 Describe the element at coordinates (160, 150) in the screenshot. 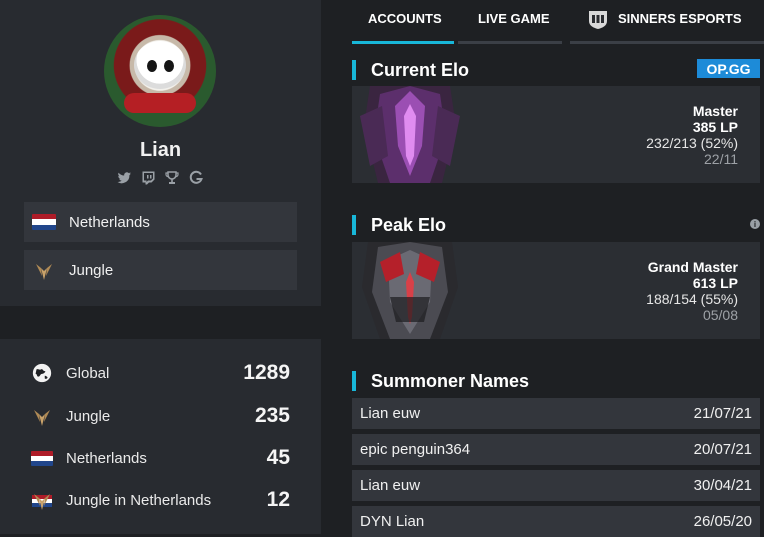

I see `player-name: Lian` at that location.